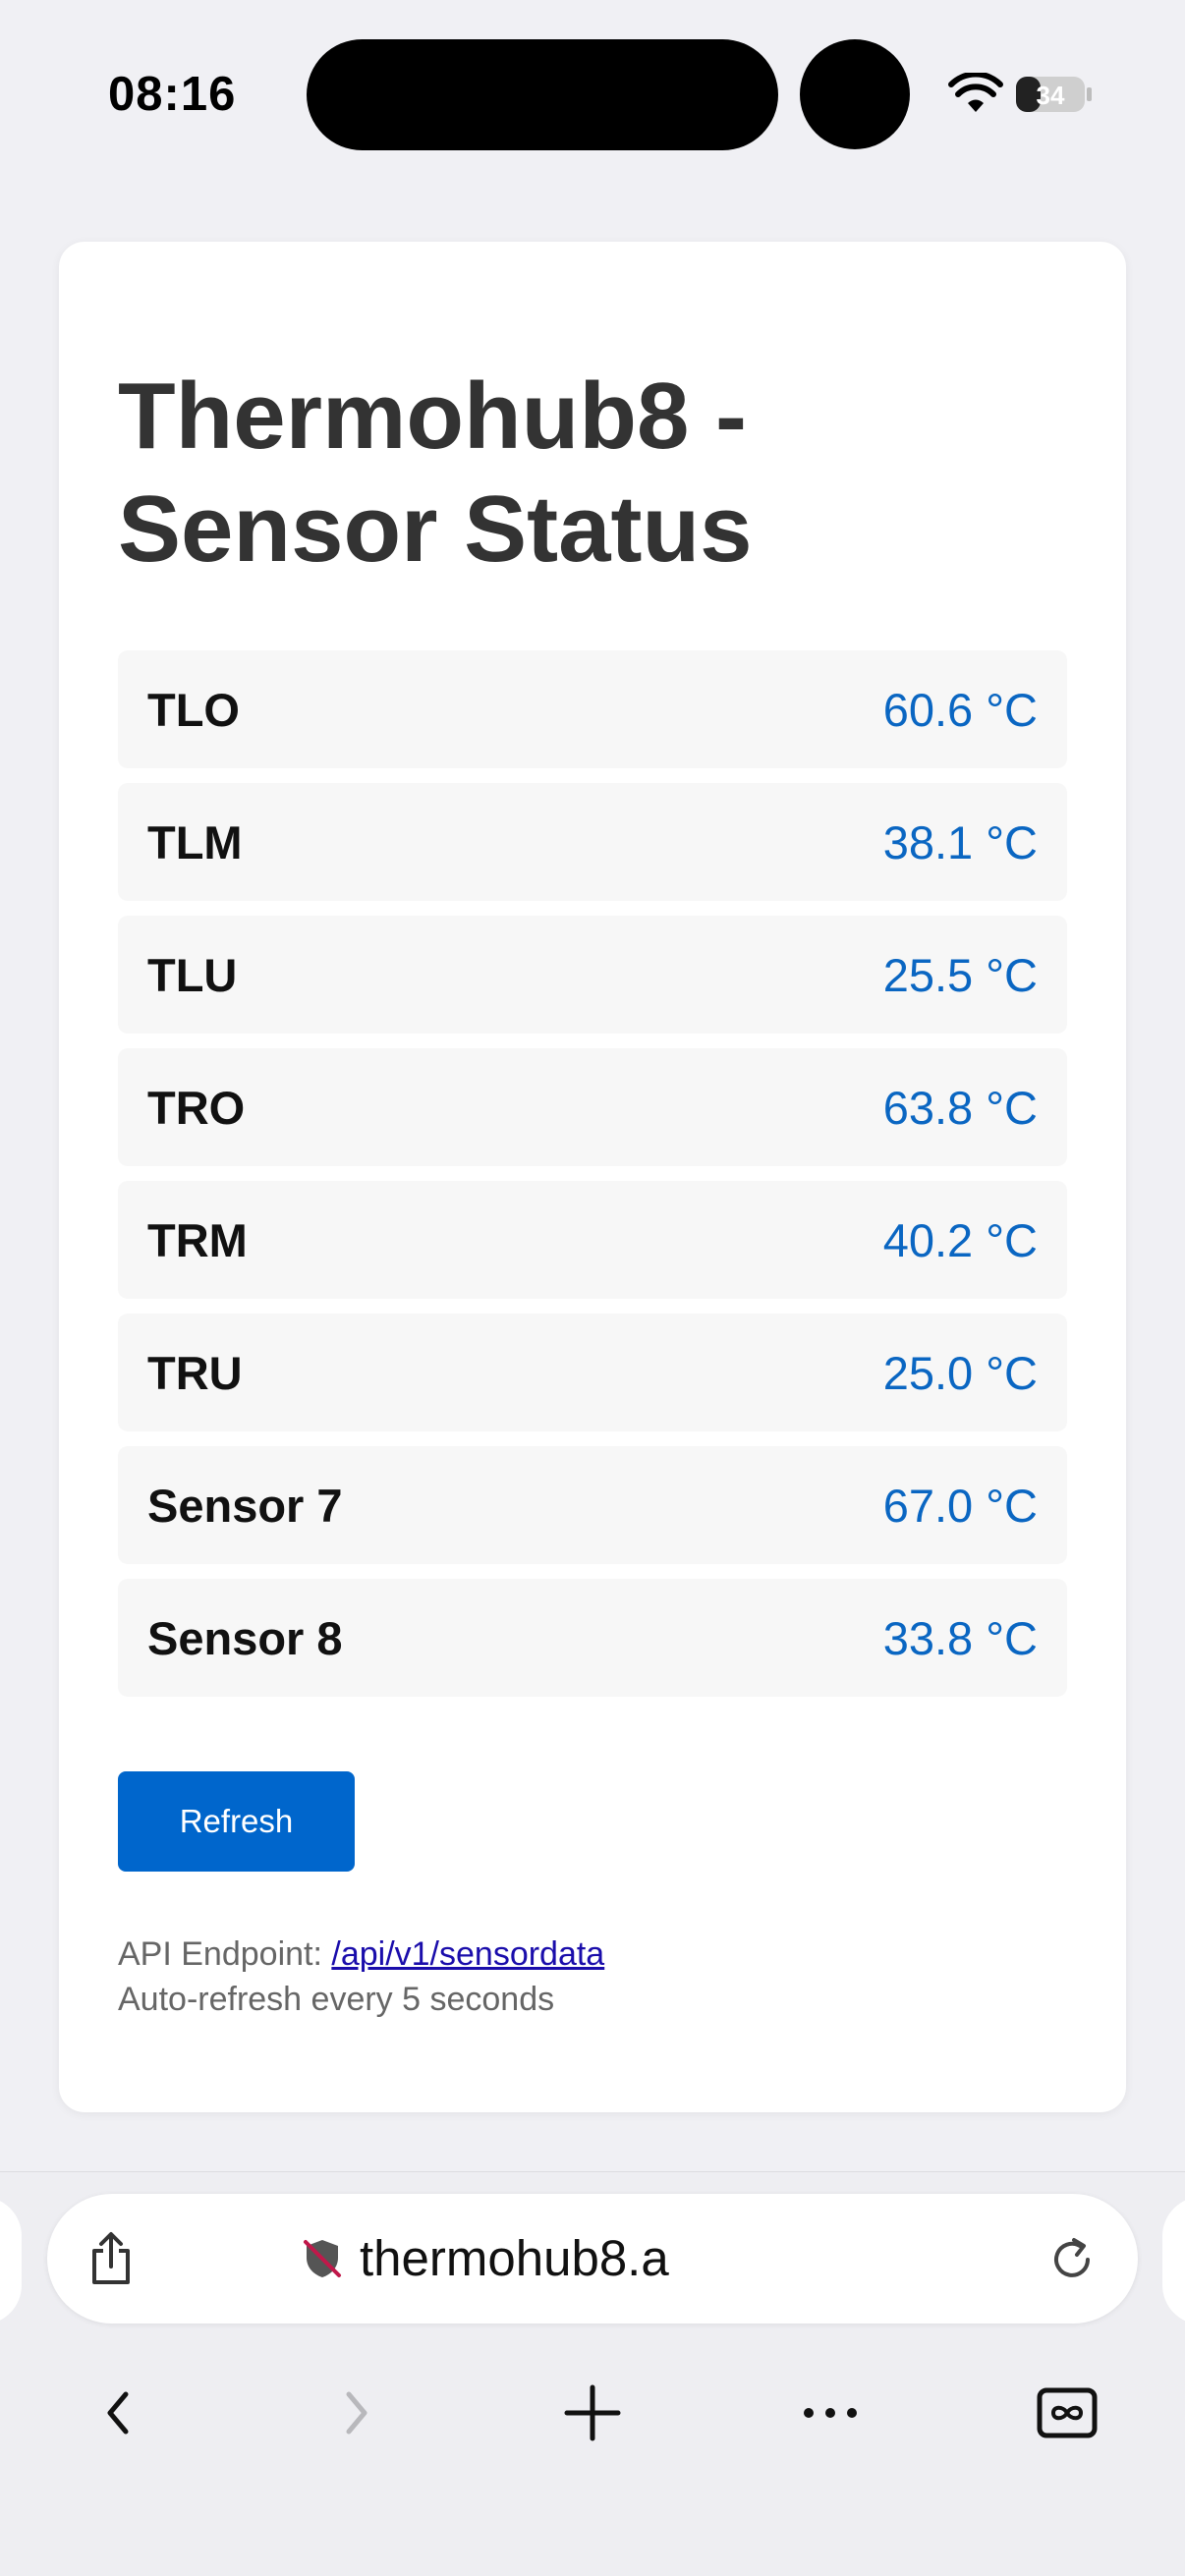 The height and width of the screenshot is (2576, 1185). Describe the element at coordinates (245, 1637) in the screenshot. I see `sensor-name: Sensor 8` at that location.